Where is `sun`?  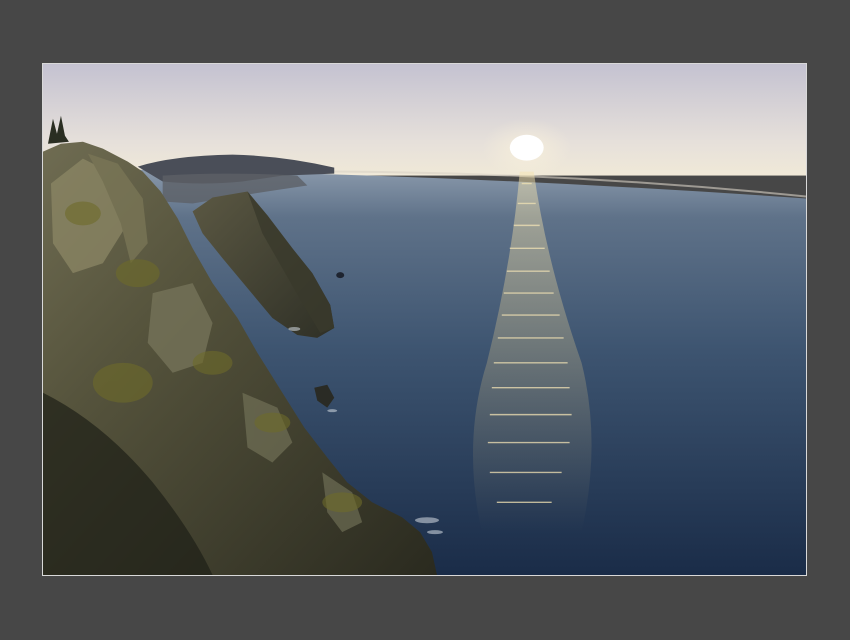 sun is located at coordinates (526, 147).